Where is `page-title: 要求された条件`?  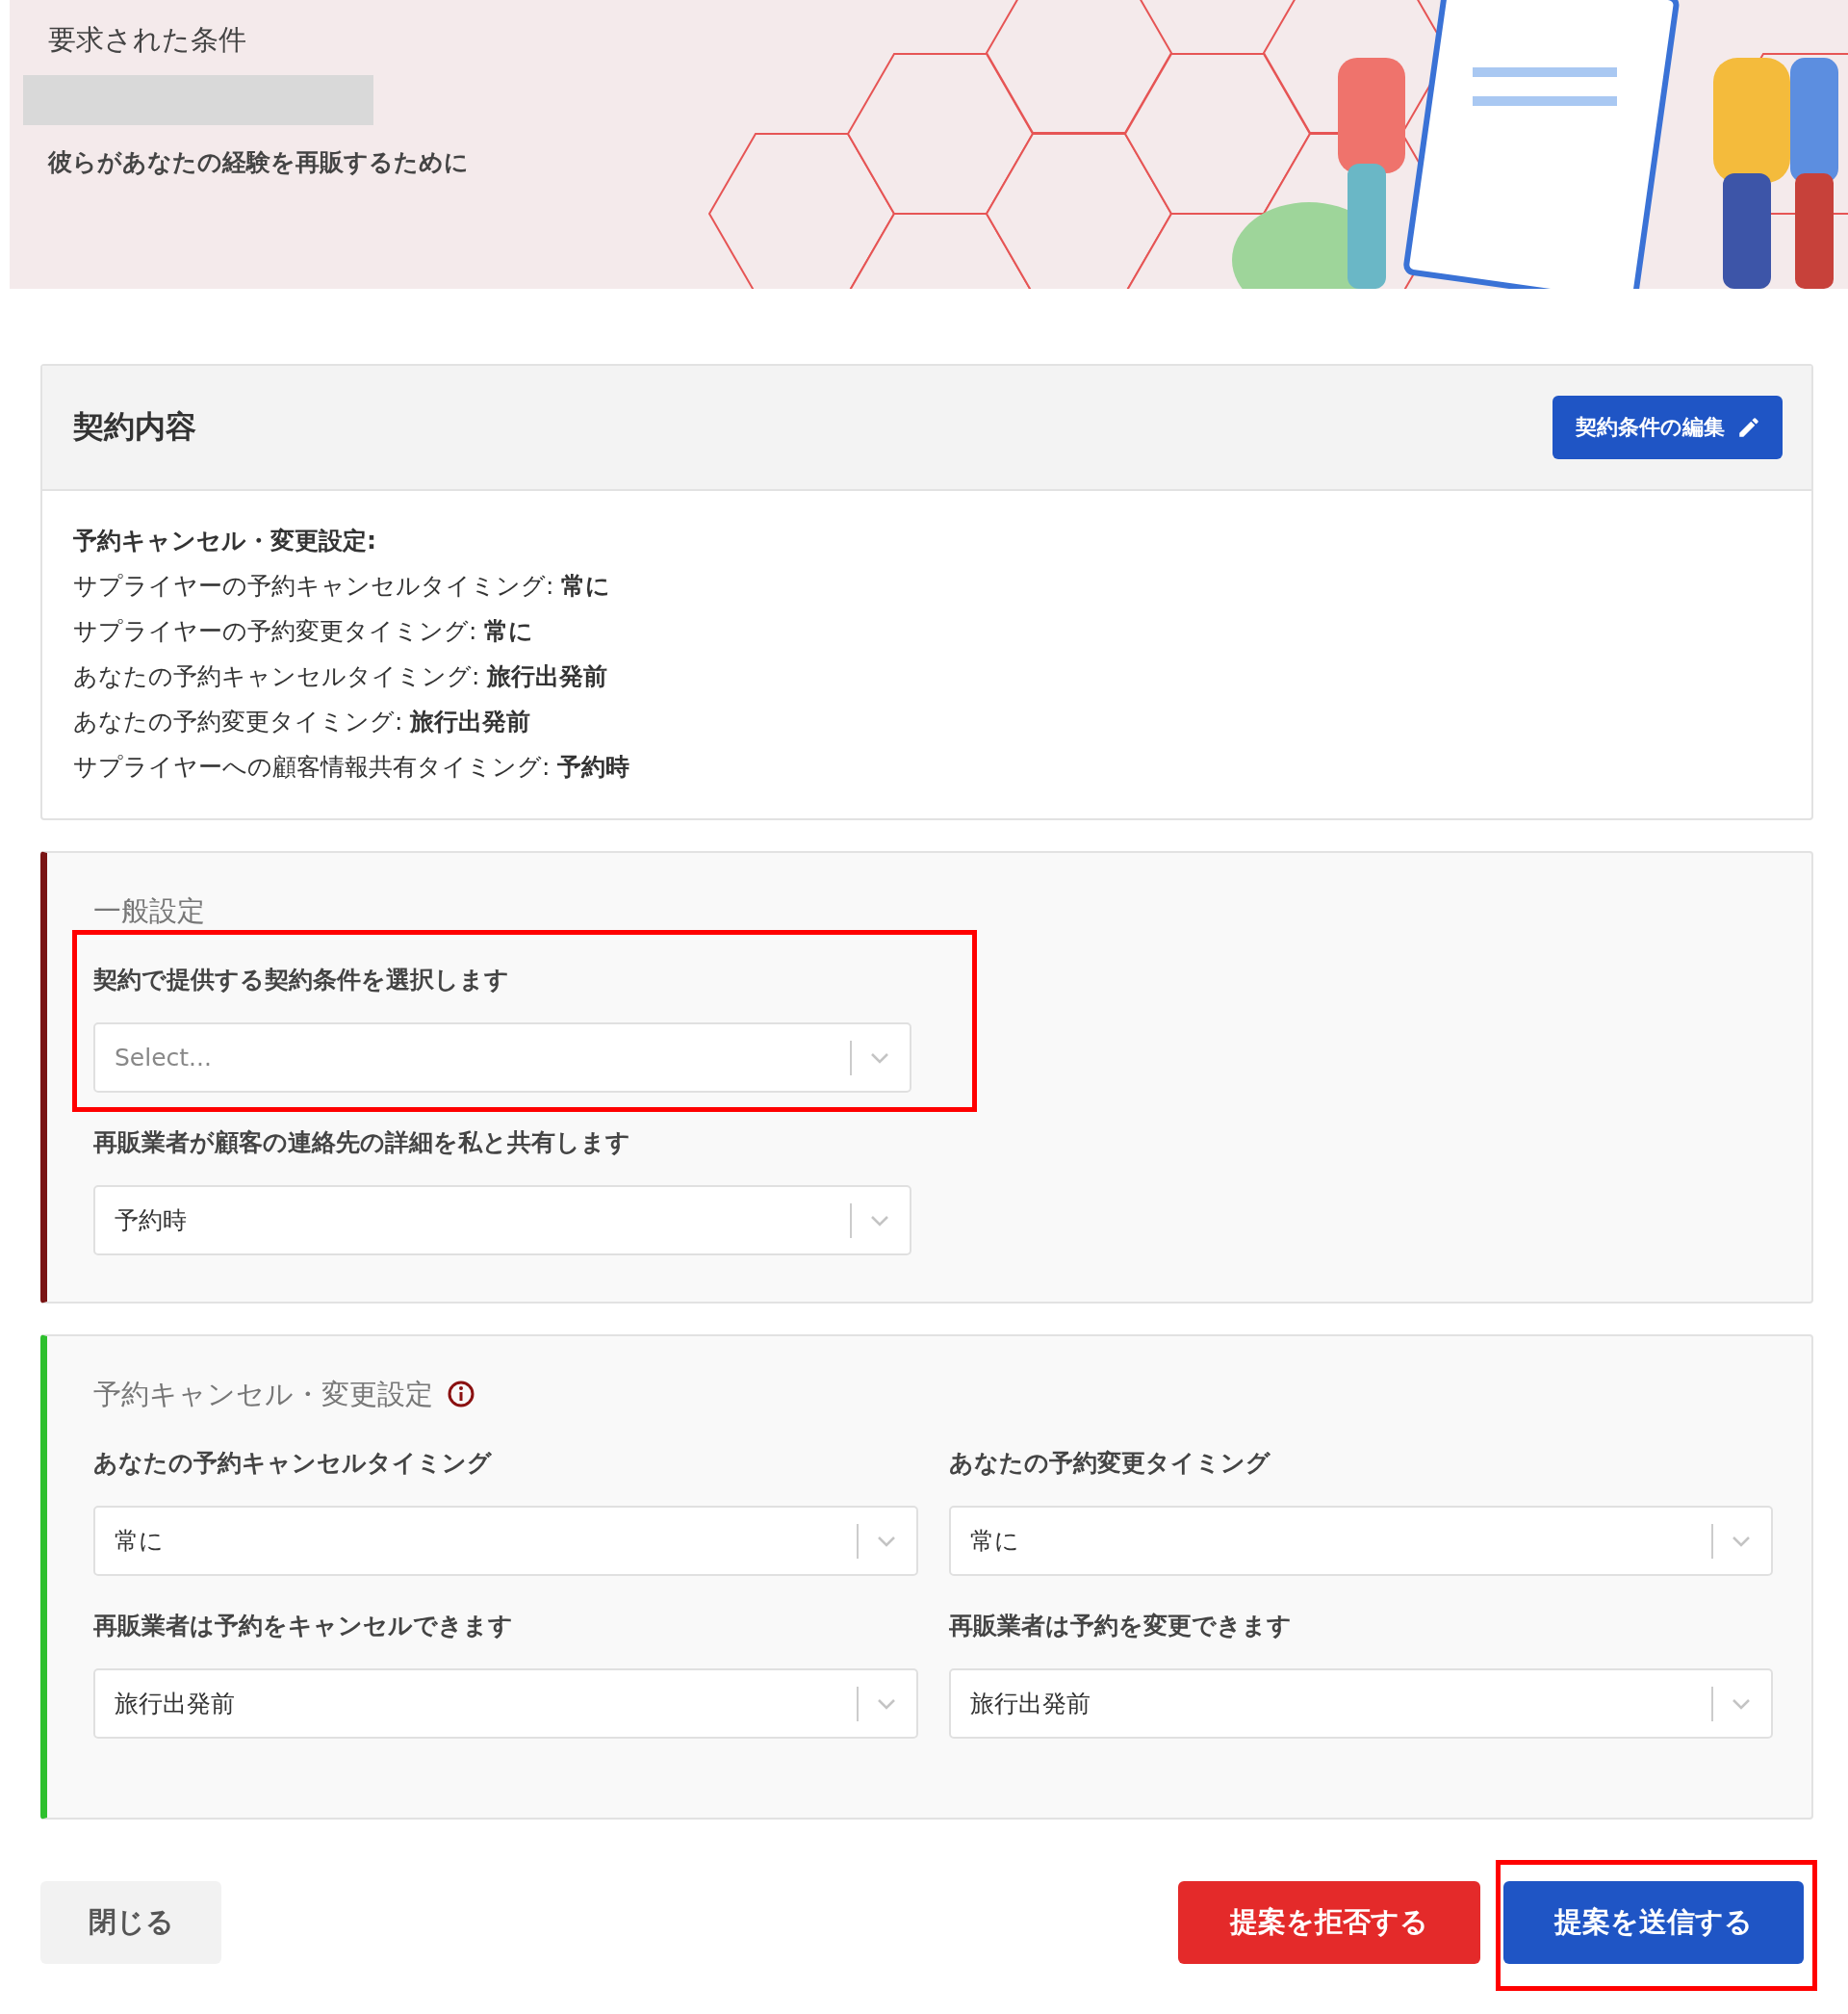 page-title: 要求された条件 is located at coordinates (147, 40).